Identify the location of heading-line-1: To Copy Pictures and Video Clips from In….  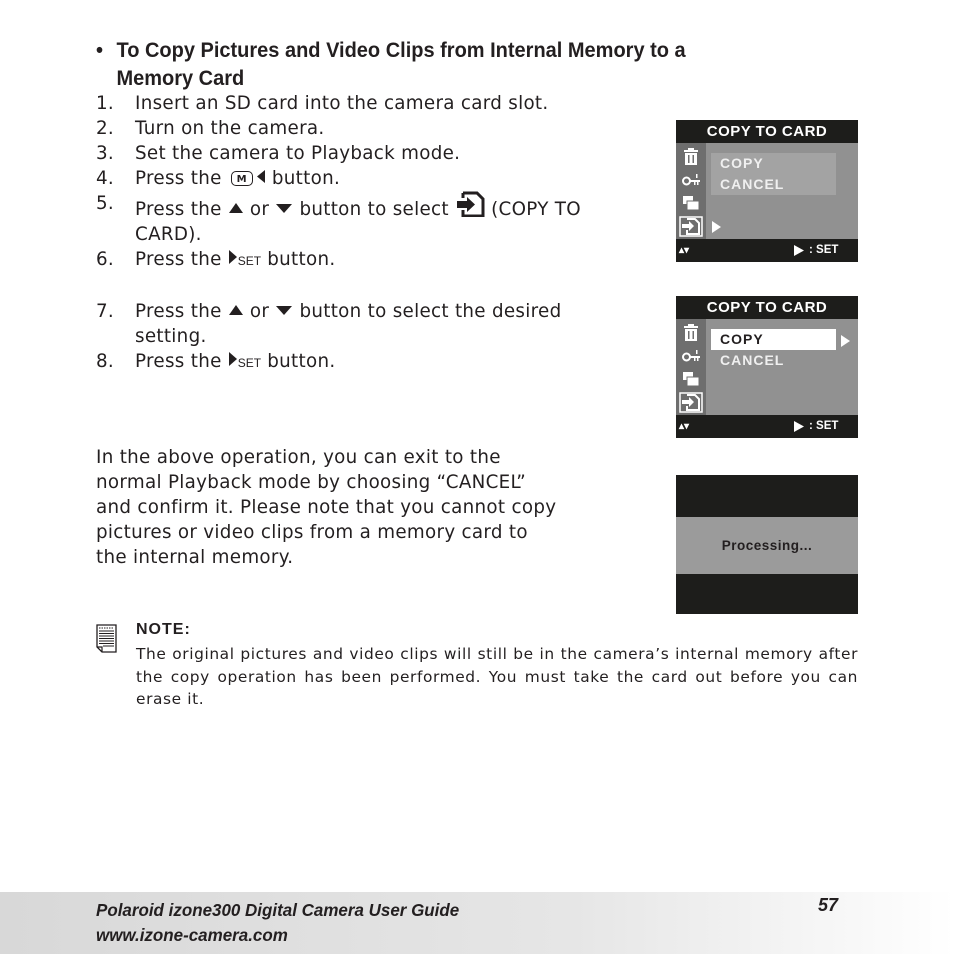
(401, 50).